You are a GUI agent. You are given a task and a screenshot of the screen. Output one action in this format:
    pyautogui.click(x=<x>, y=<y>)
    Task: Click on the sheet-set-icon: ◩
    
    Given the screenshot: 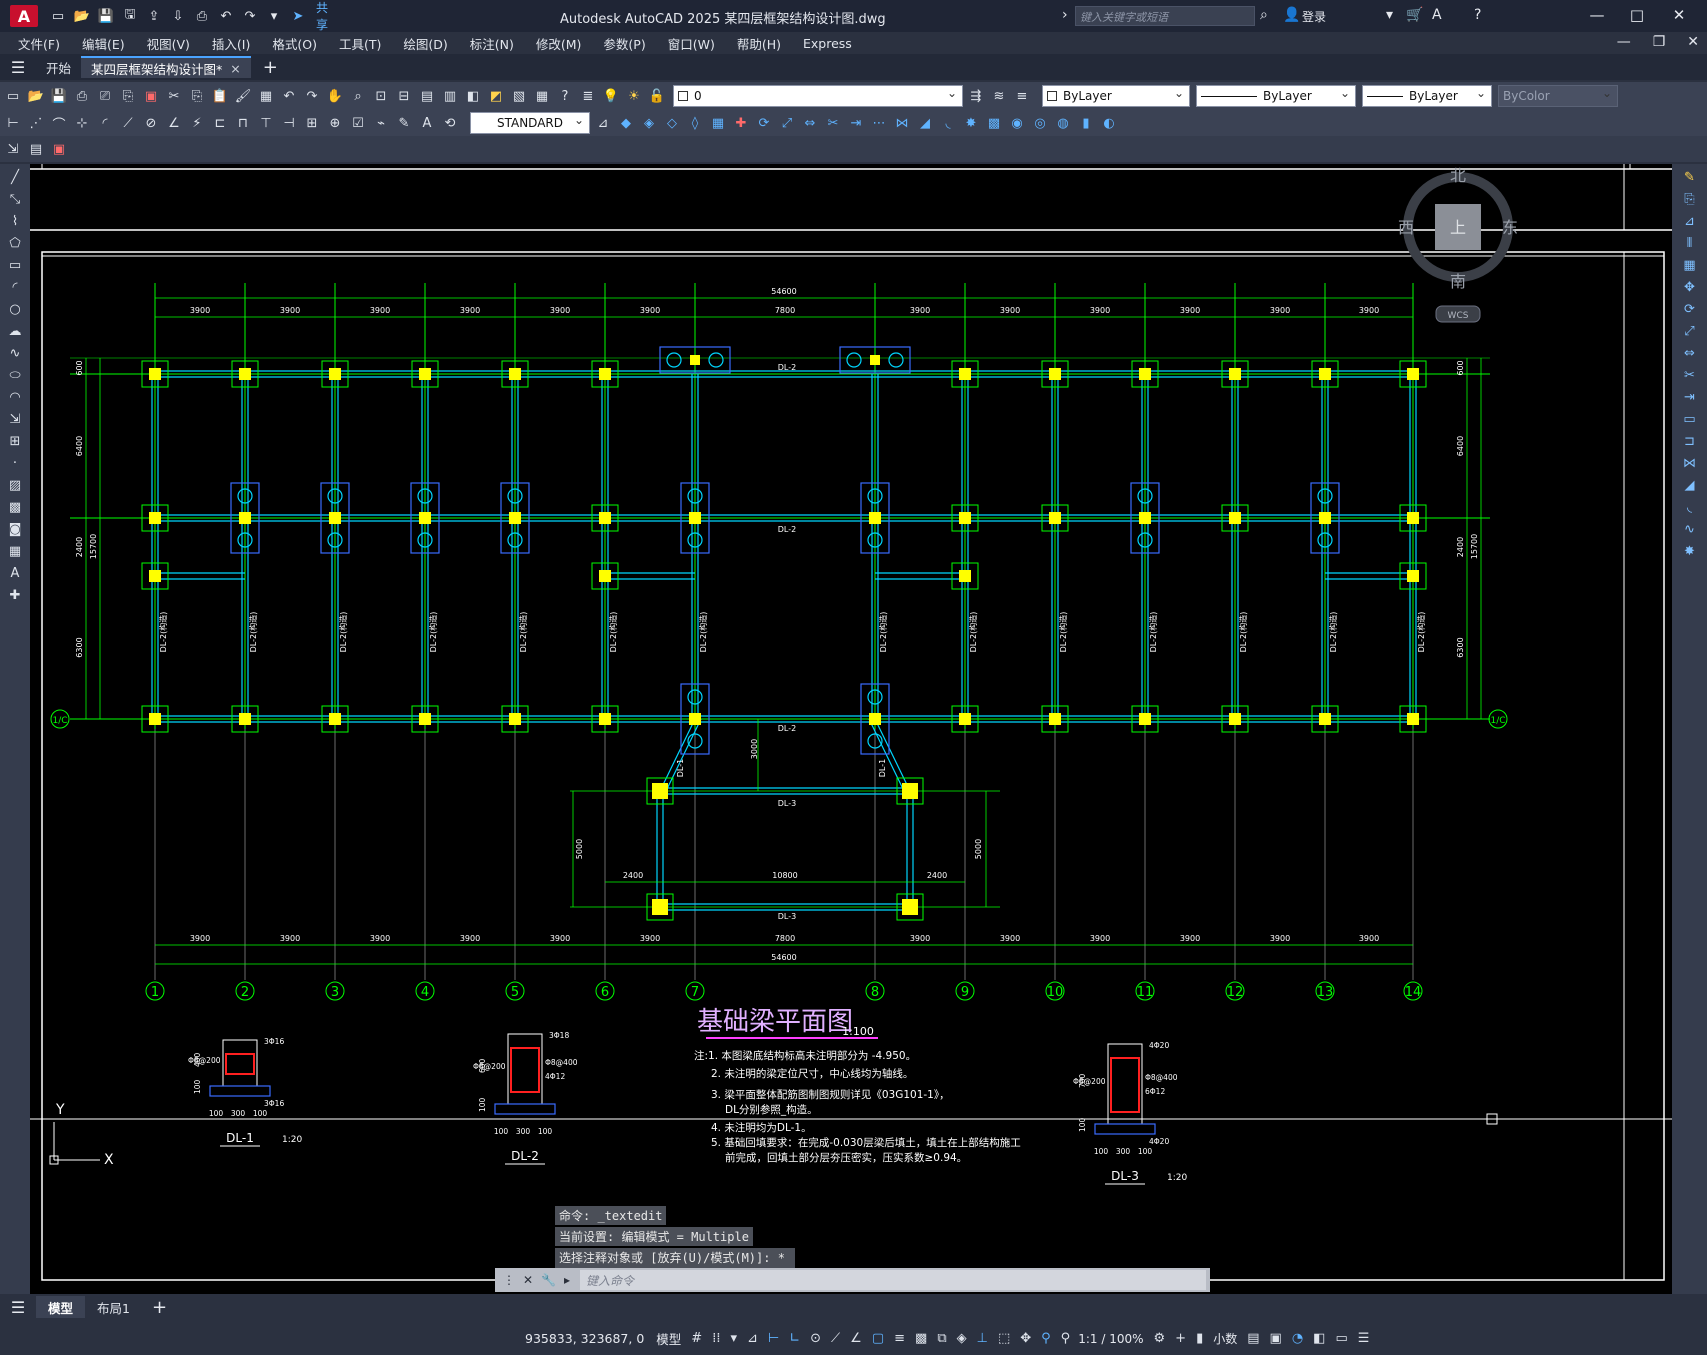 What is the action you would take?
    pyautogui.click(x=496, y=96)
    